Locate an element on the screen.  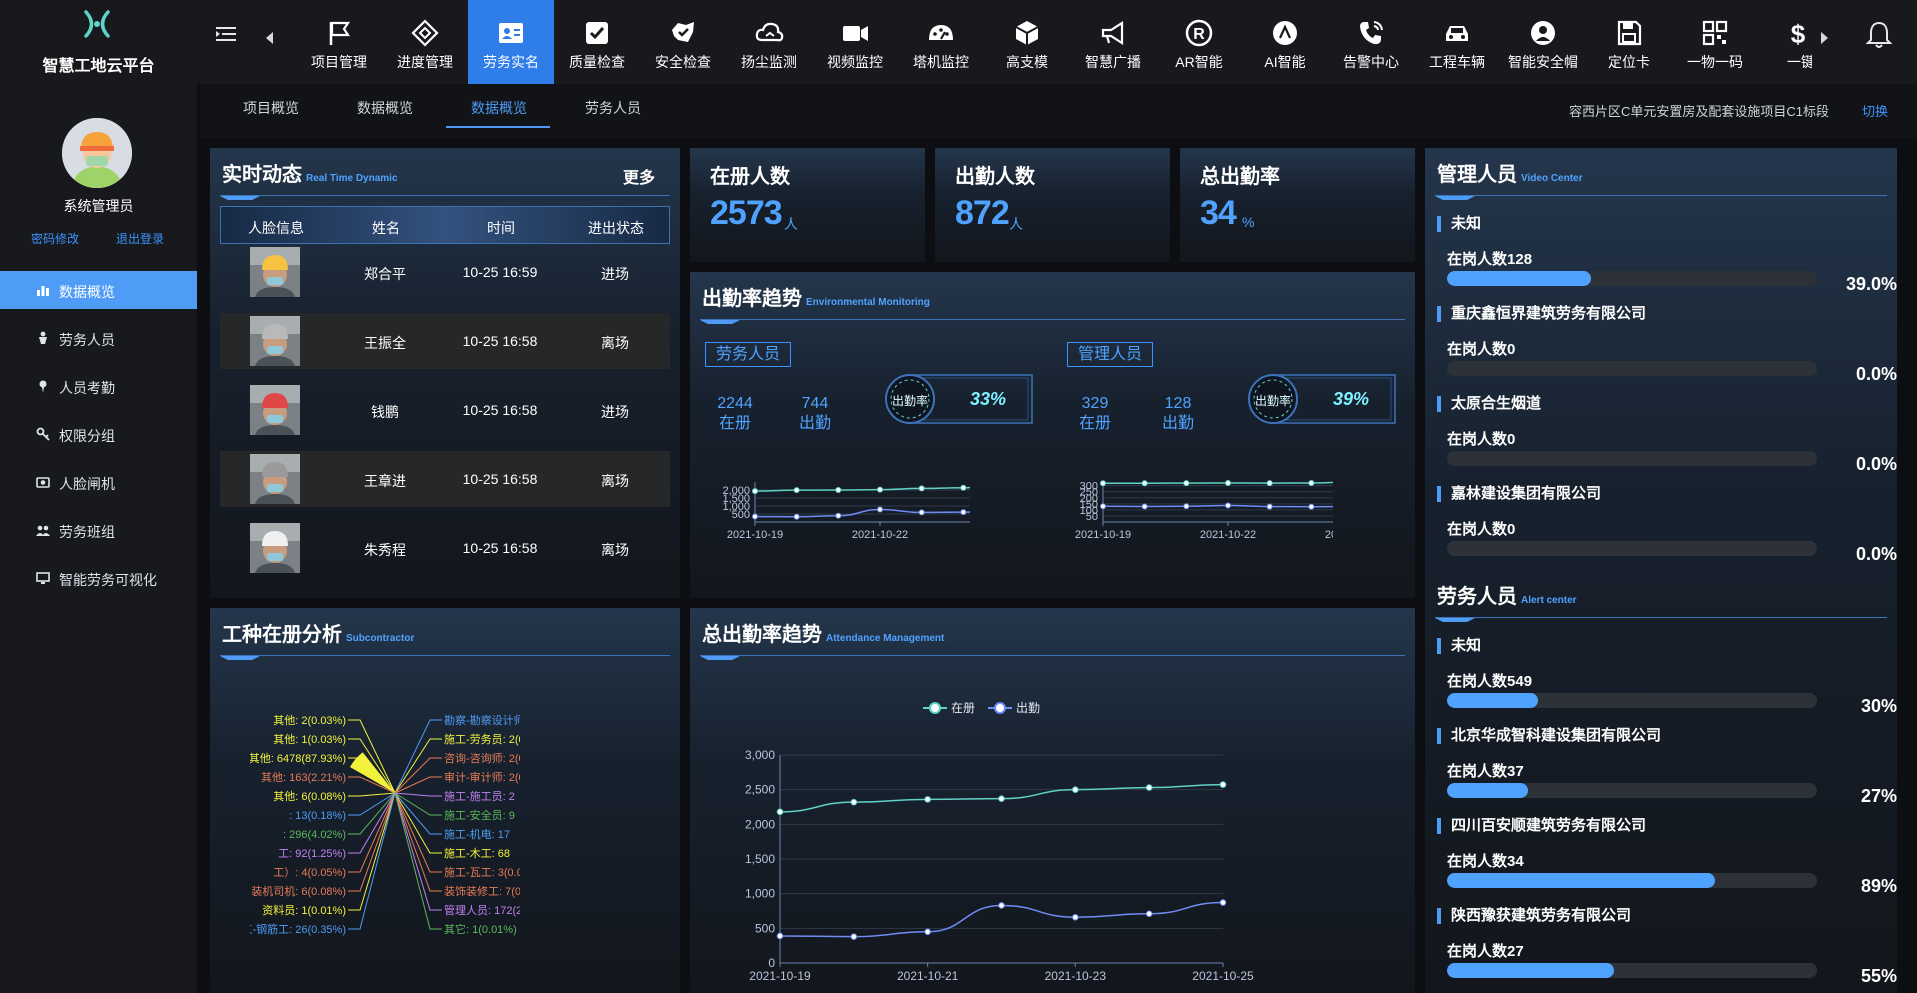
sidebar-item-6: 智能劳务可视化 is located at coordinates (98, 578).